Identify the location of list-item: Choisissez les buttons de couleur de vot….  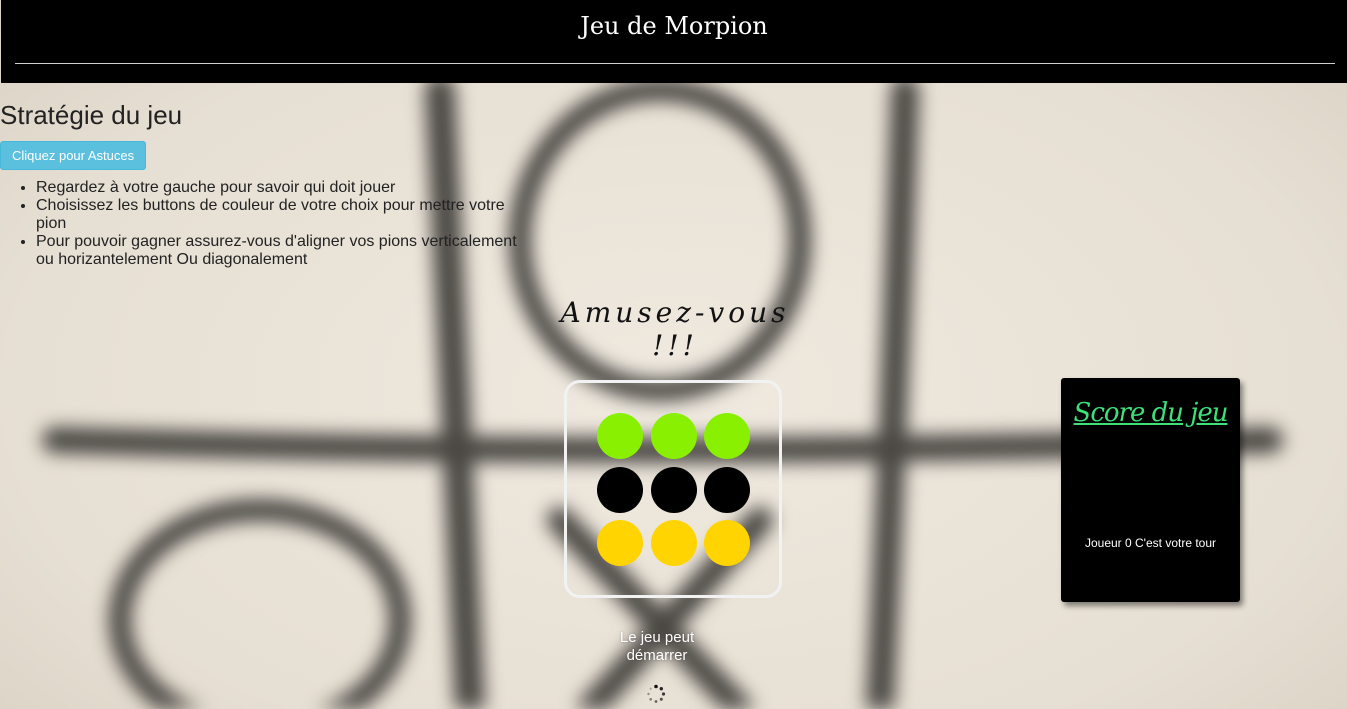
(286, 215).